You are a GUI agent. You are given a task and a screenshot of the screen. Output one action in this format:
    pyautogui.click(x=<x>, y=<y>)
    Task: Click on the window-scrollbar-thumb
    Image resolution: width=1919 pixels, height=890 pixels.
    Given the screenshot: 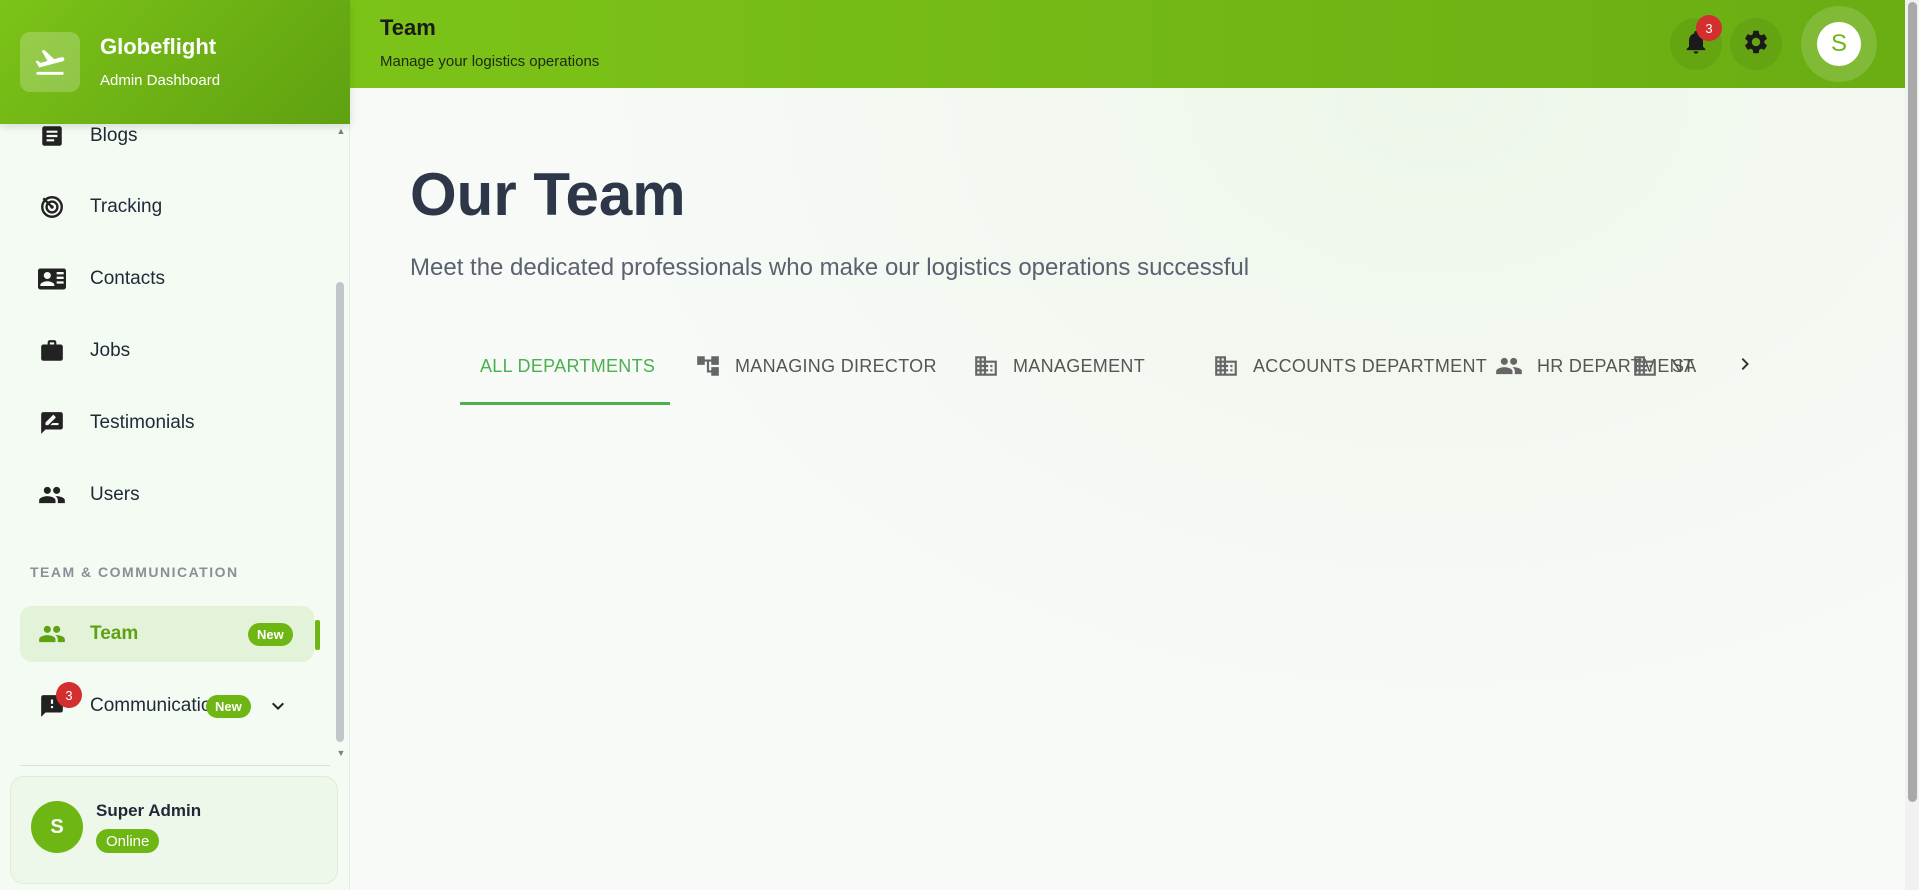 What is the action you would take?
    pyautogui.click(x=1912, y=402)
    